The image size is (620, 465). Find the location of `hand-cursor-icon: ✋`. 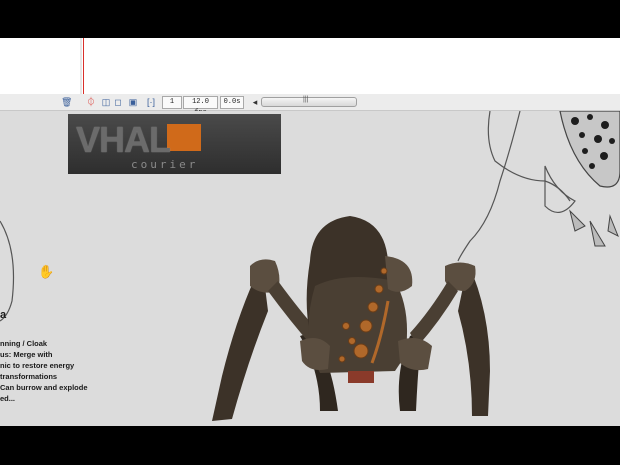

hand-cursor-icon: ✋ is located at coordinates (46, 271).